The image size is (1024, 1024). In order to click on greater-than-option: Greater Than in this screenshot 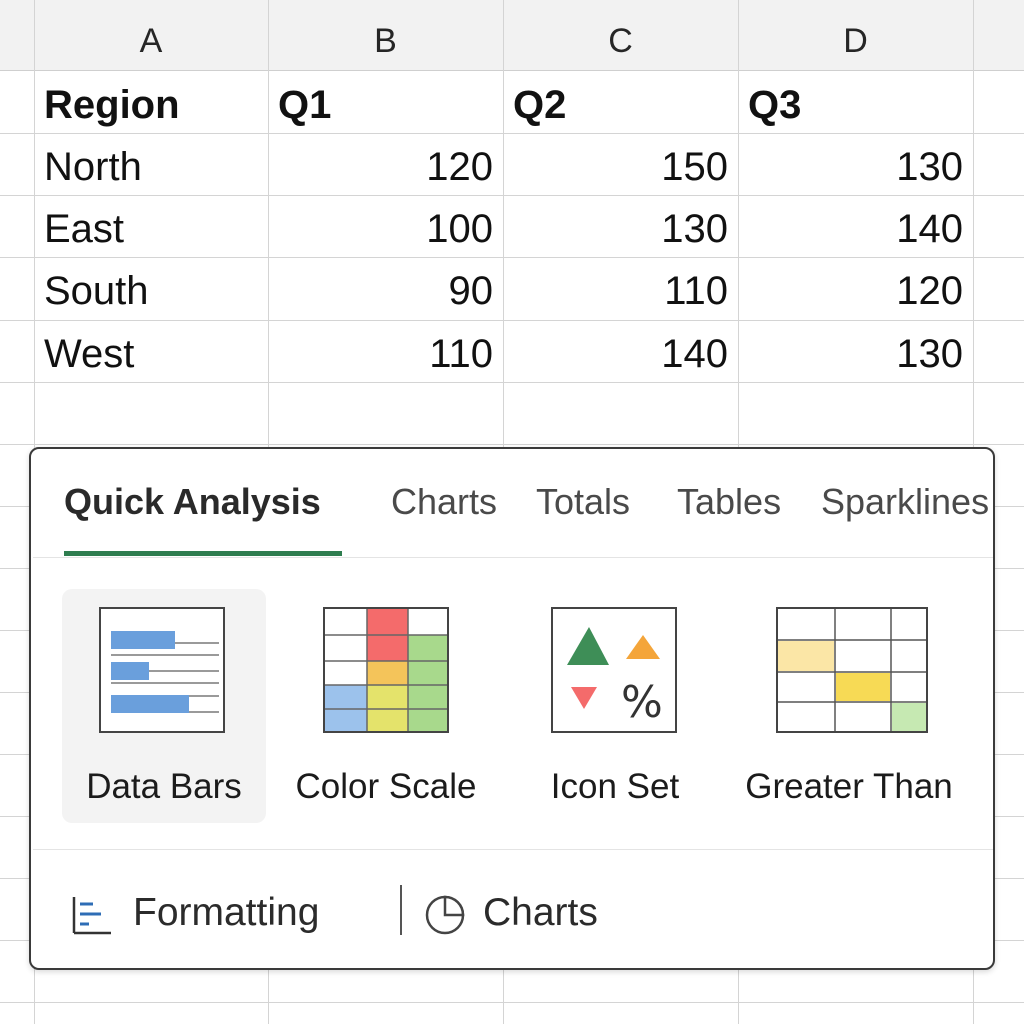, I will do `click(844, 706)`.